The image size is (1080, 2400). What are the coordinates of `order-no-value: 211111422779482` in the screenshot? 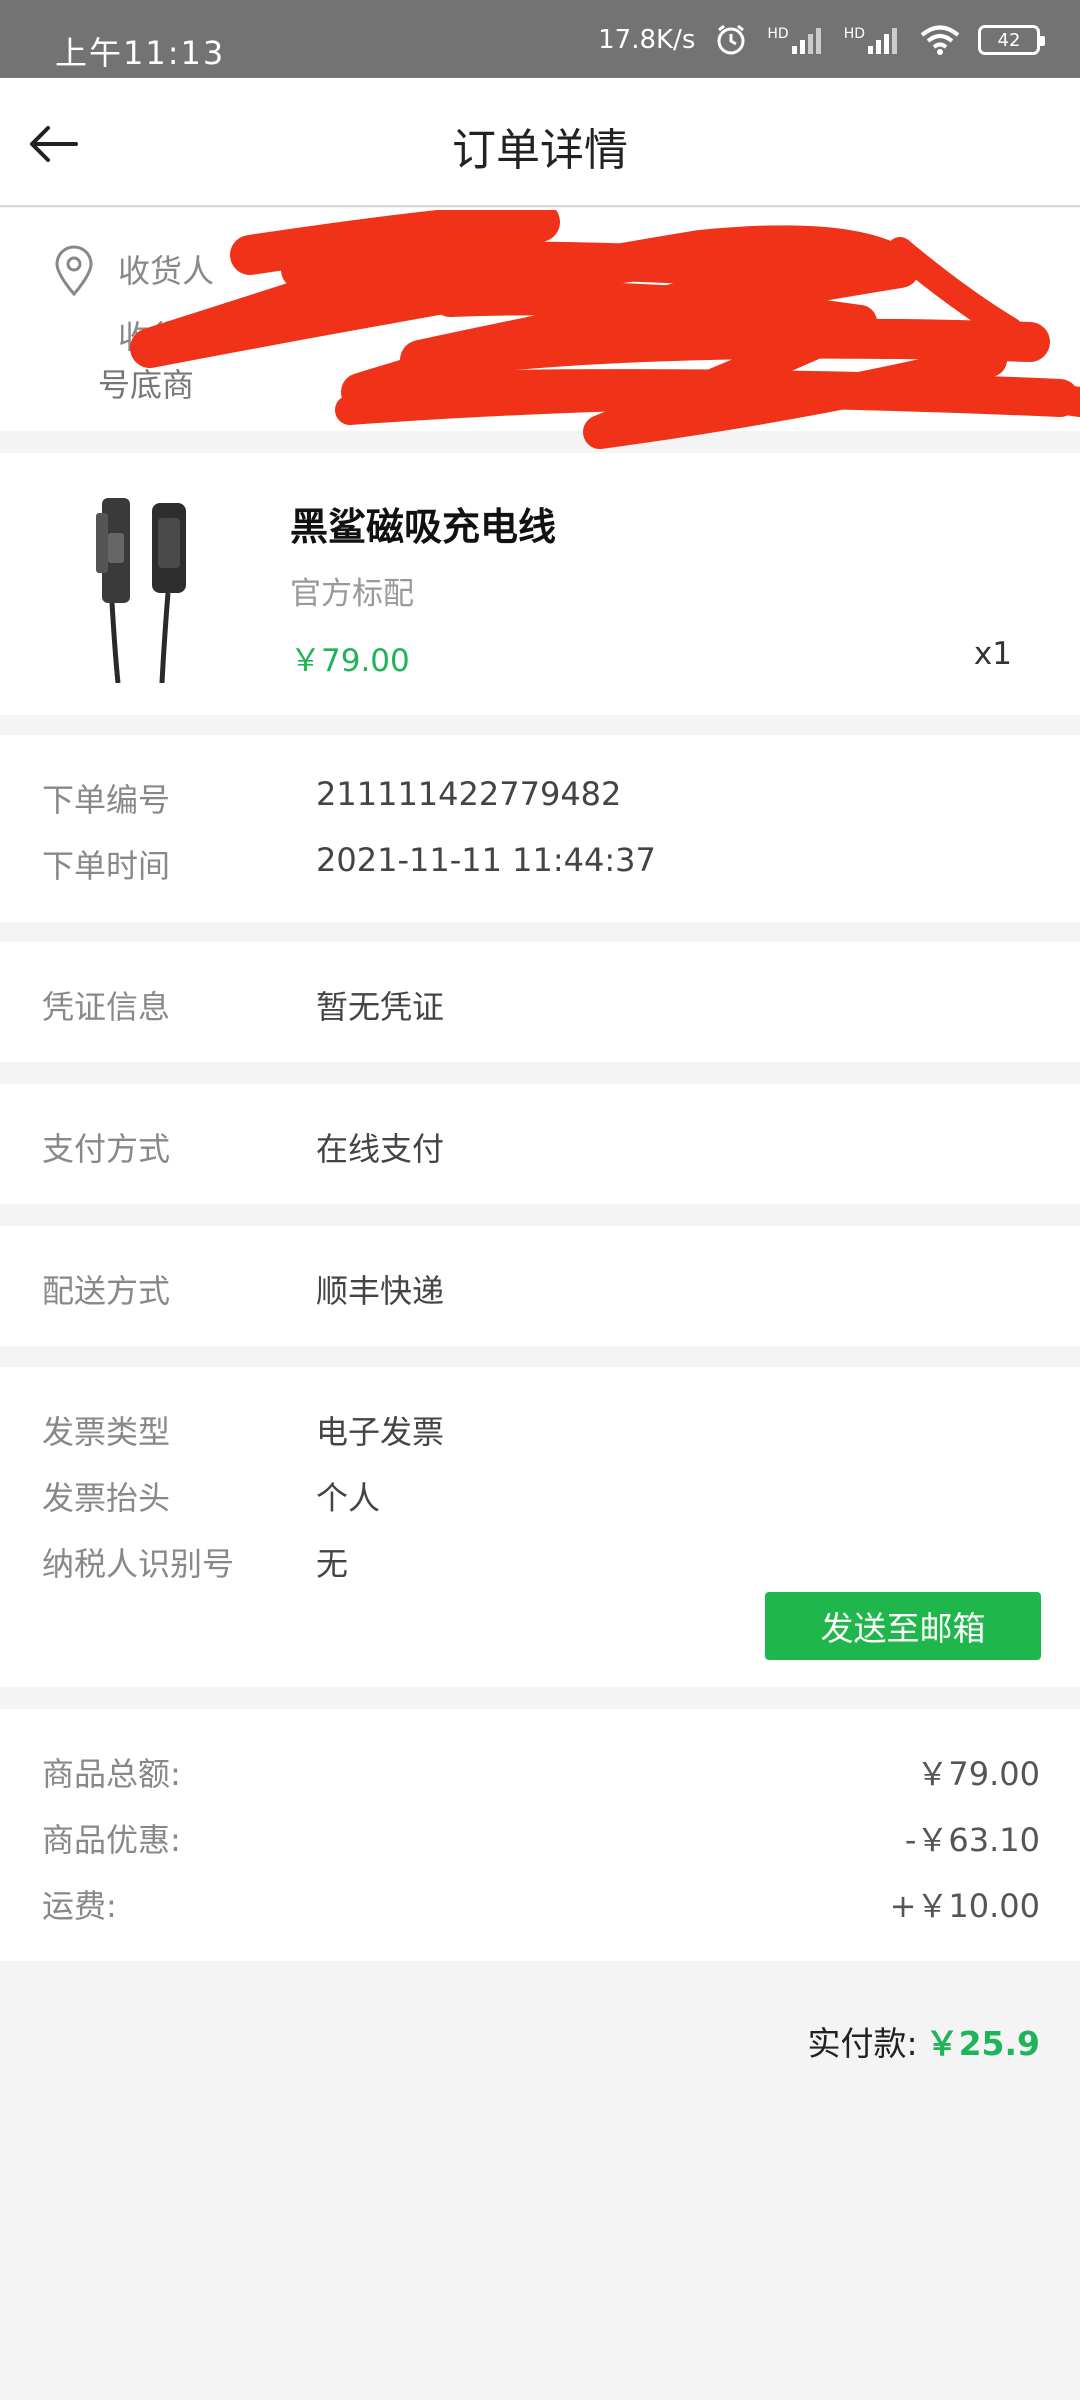 It's located at (469, 794).